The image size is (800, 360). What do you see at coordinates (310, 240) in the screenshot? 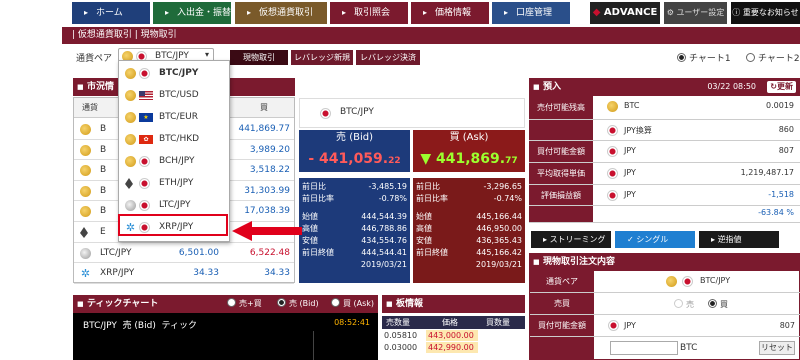
I see `stat-label: 安値` at bounding box center [310, 240].